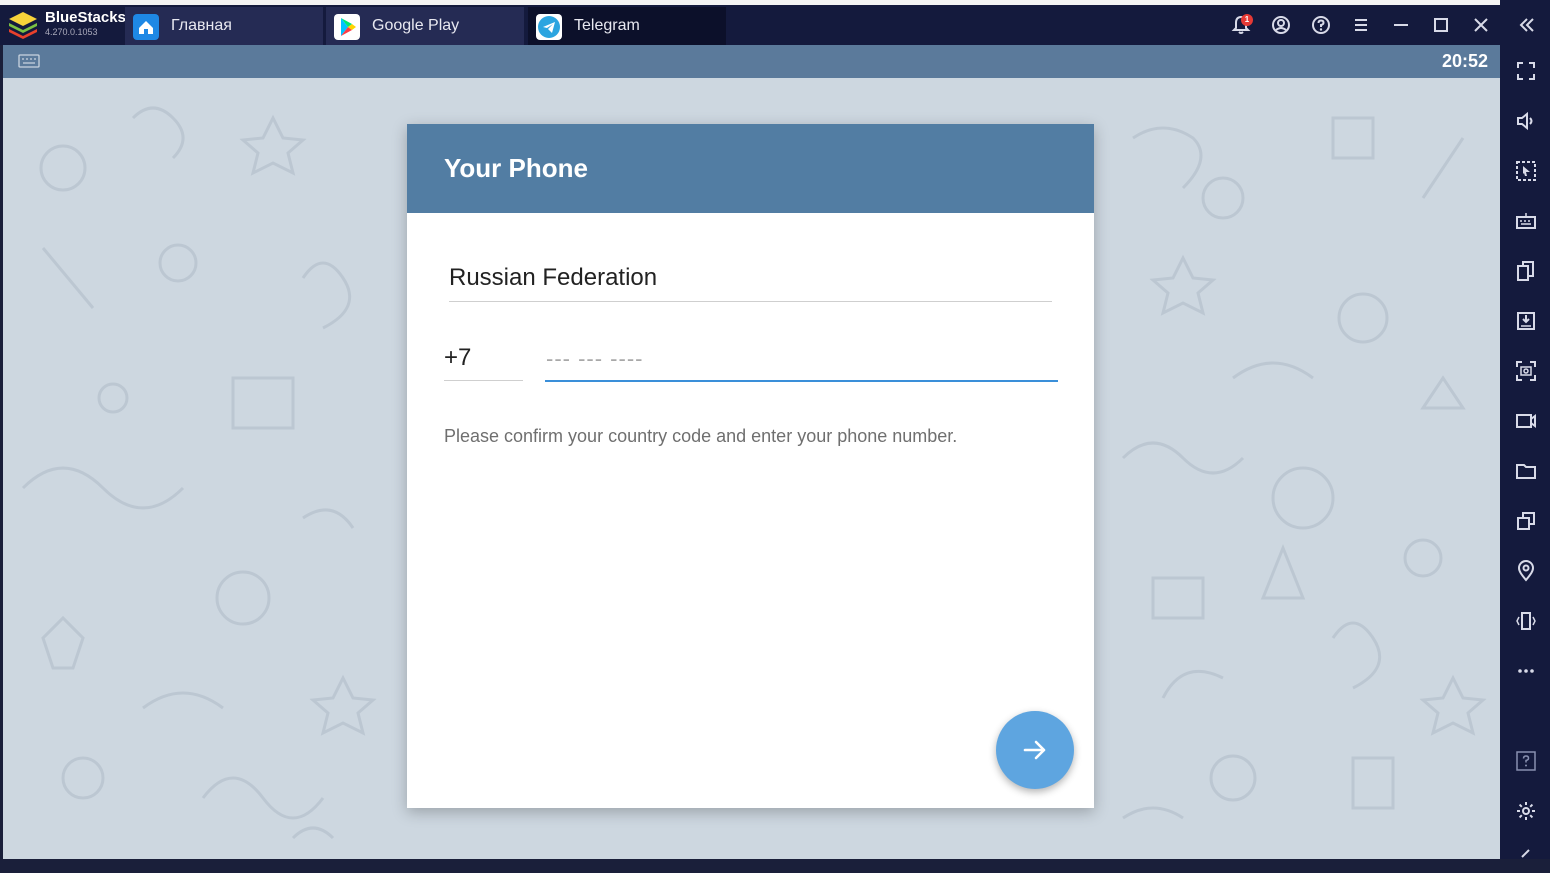 Image resolution: width=1550 pixels, height=873 pixels. What do you see at coordinates (23, 25) in the screenshot?
I see `bluestacks-logo-icon` at bounding box center [23, 25].